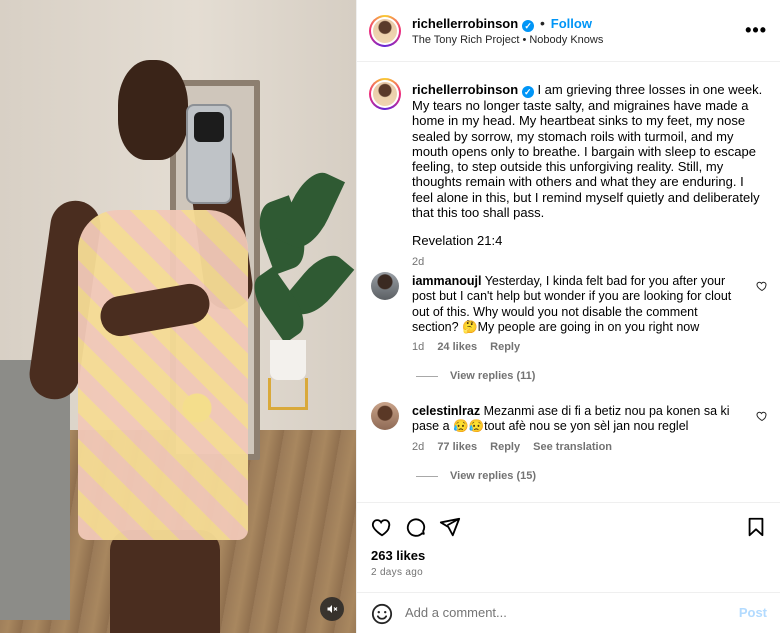 This screenshot has width=780, height=633. Describe the element at coordinates (418, 347) in the screenshot. I see `comment-time: 1d` at that location.